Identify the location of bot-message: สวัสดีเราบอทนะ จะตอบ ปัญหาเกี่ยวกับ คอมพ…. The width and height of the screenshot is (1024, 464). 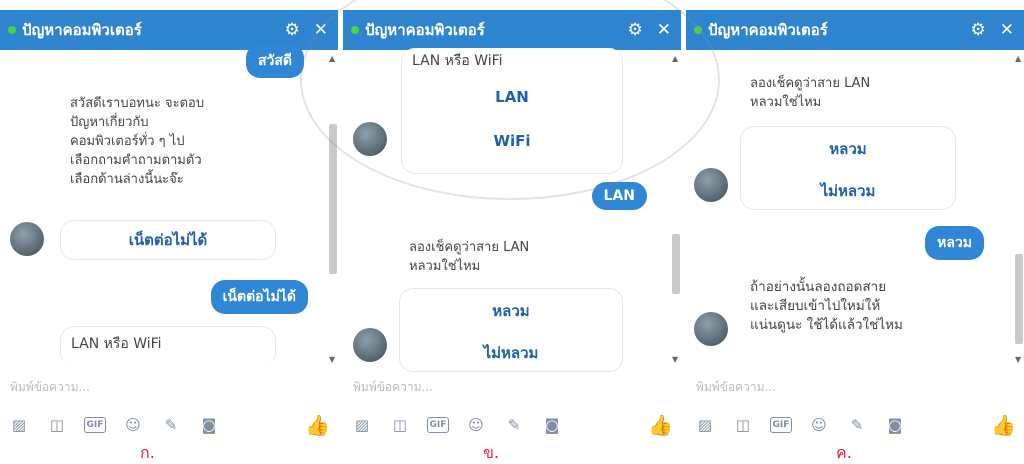
(180, 141).